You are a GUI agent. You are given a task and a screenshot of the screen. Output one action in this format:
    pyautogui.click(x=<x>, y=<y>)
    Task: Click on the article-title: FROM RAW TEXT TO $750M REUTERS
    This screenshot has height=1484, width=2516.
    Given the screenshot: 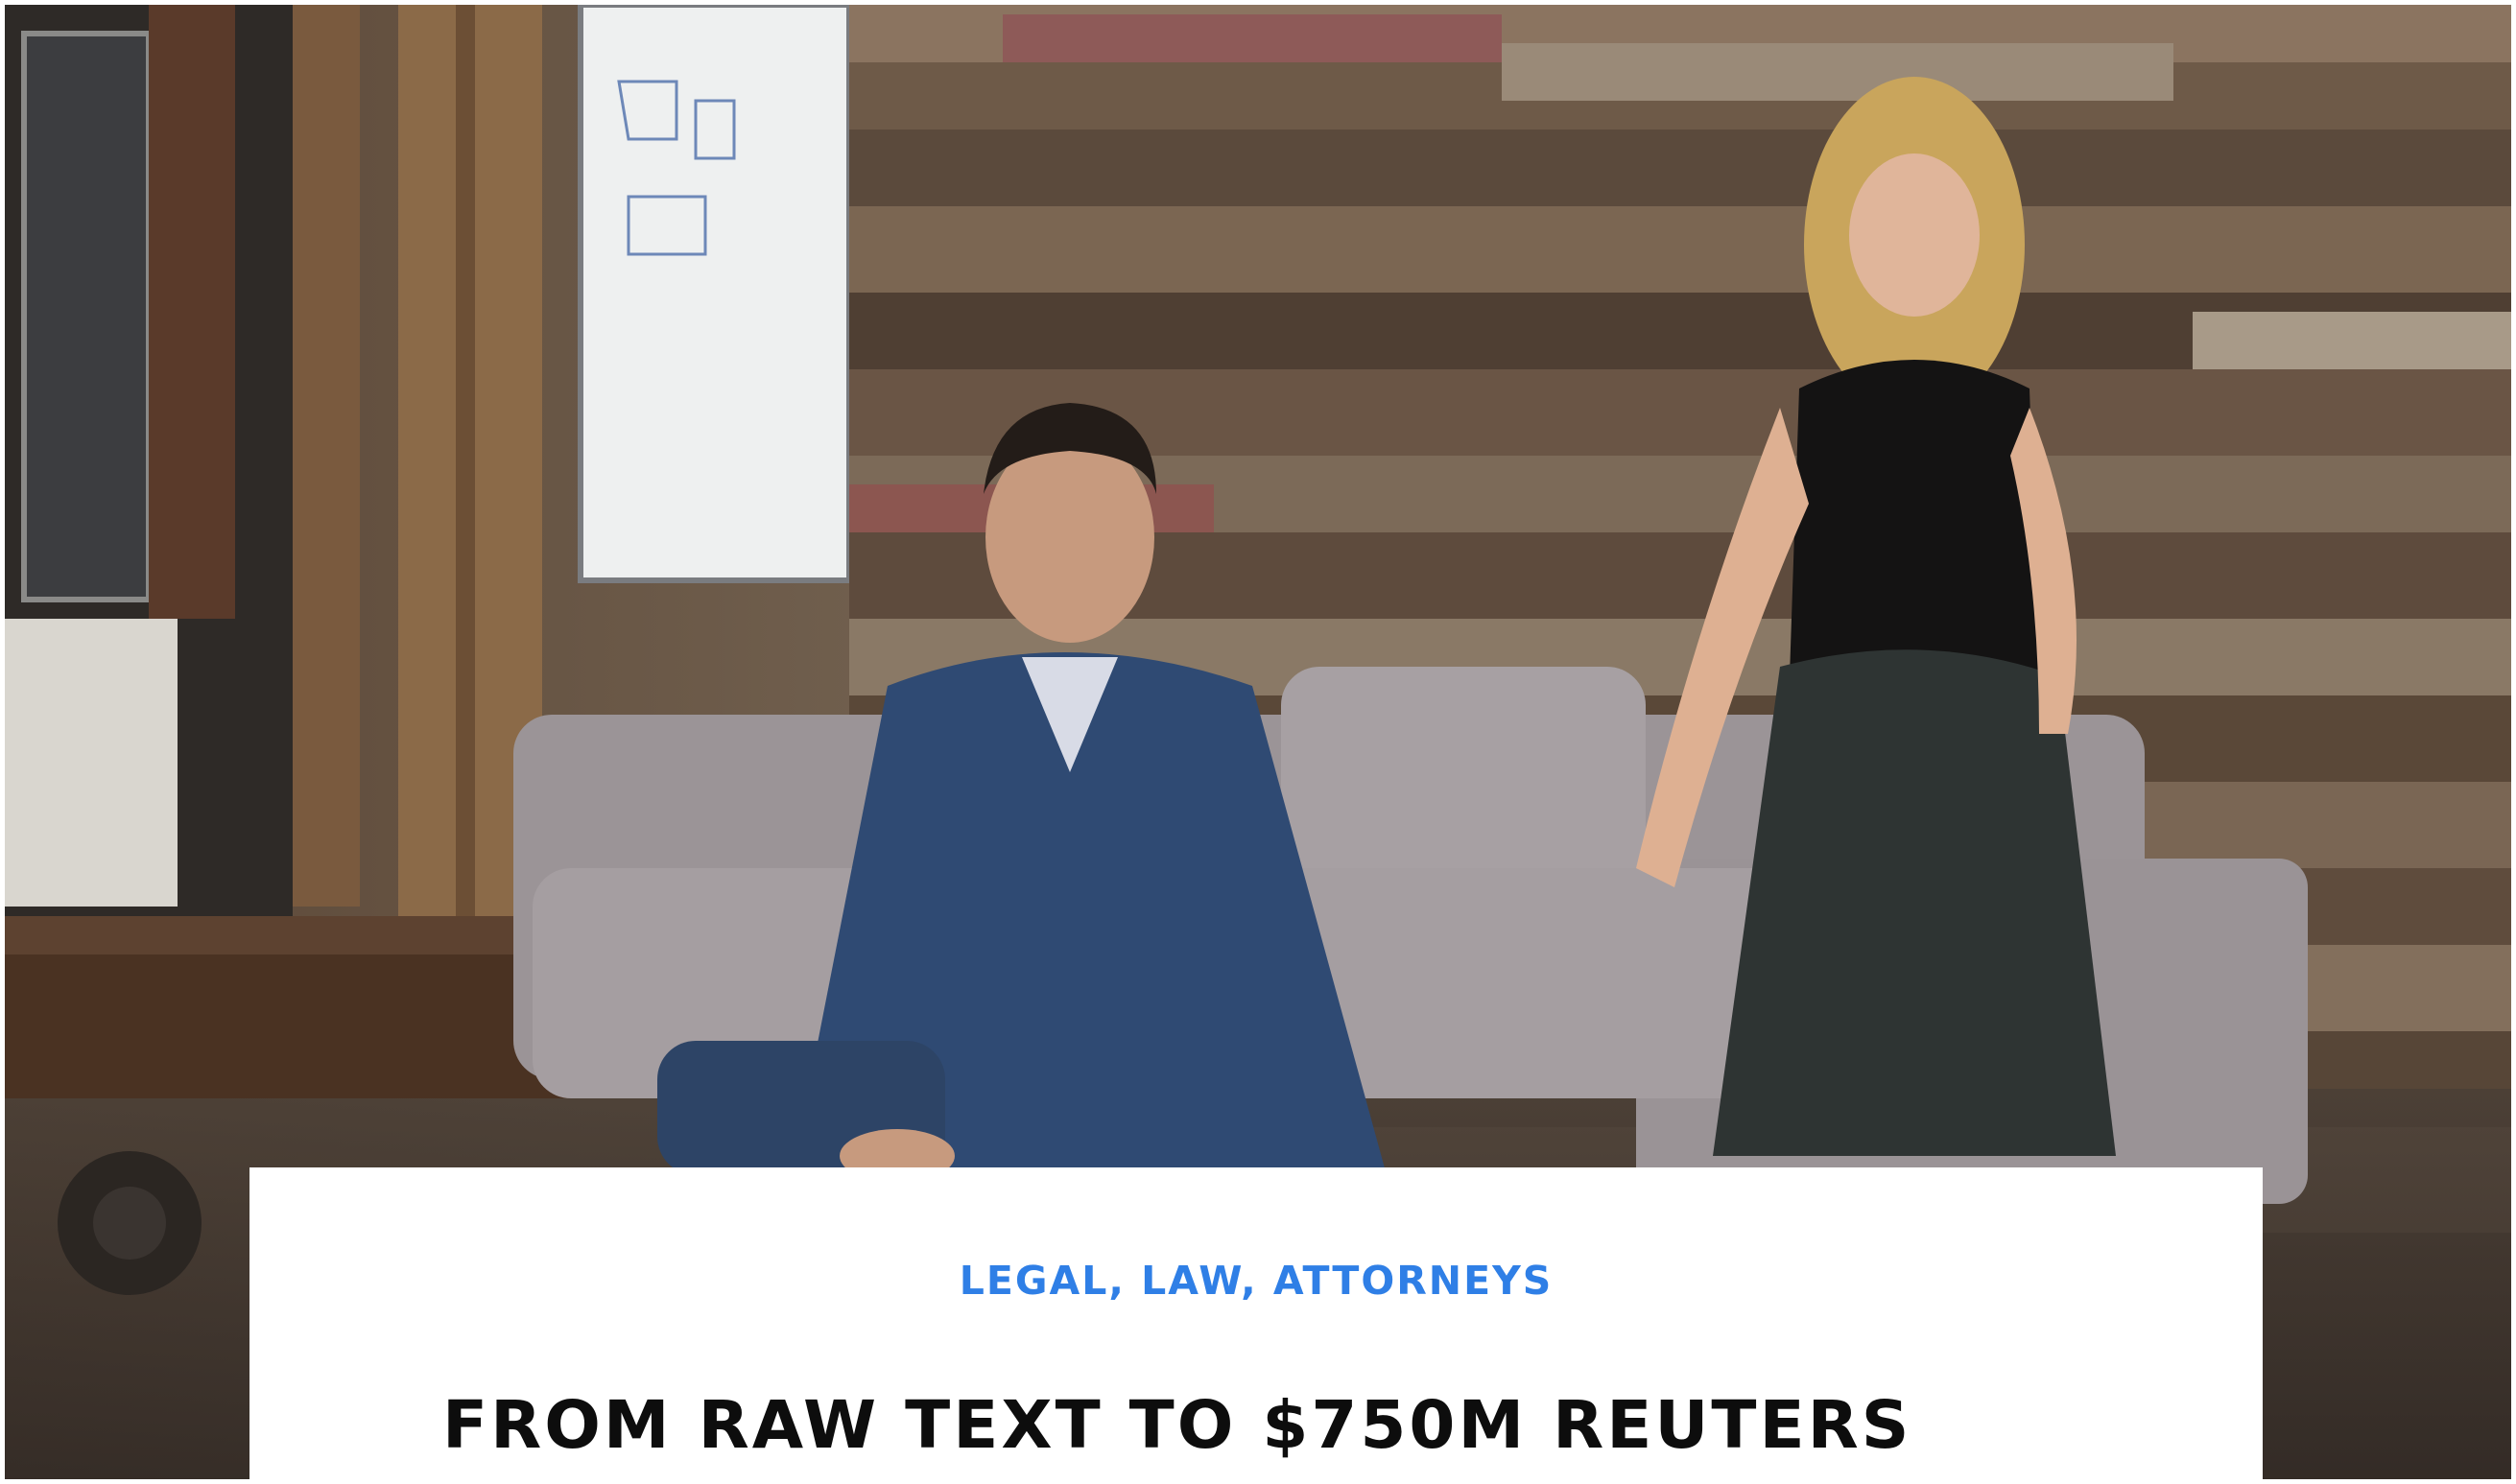 What is the action you would take?
    pyautogui.click(x=1176, y=1426)
    